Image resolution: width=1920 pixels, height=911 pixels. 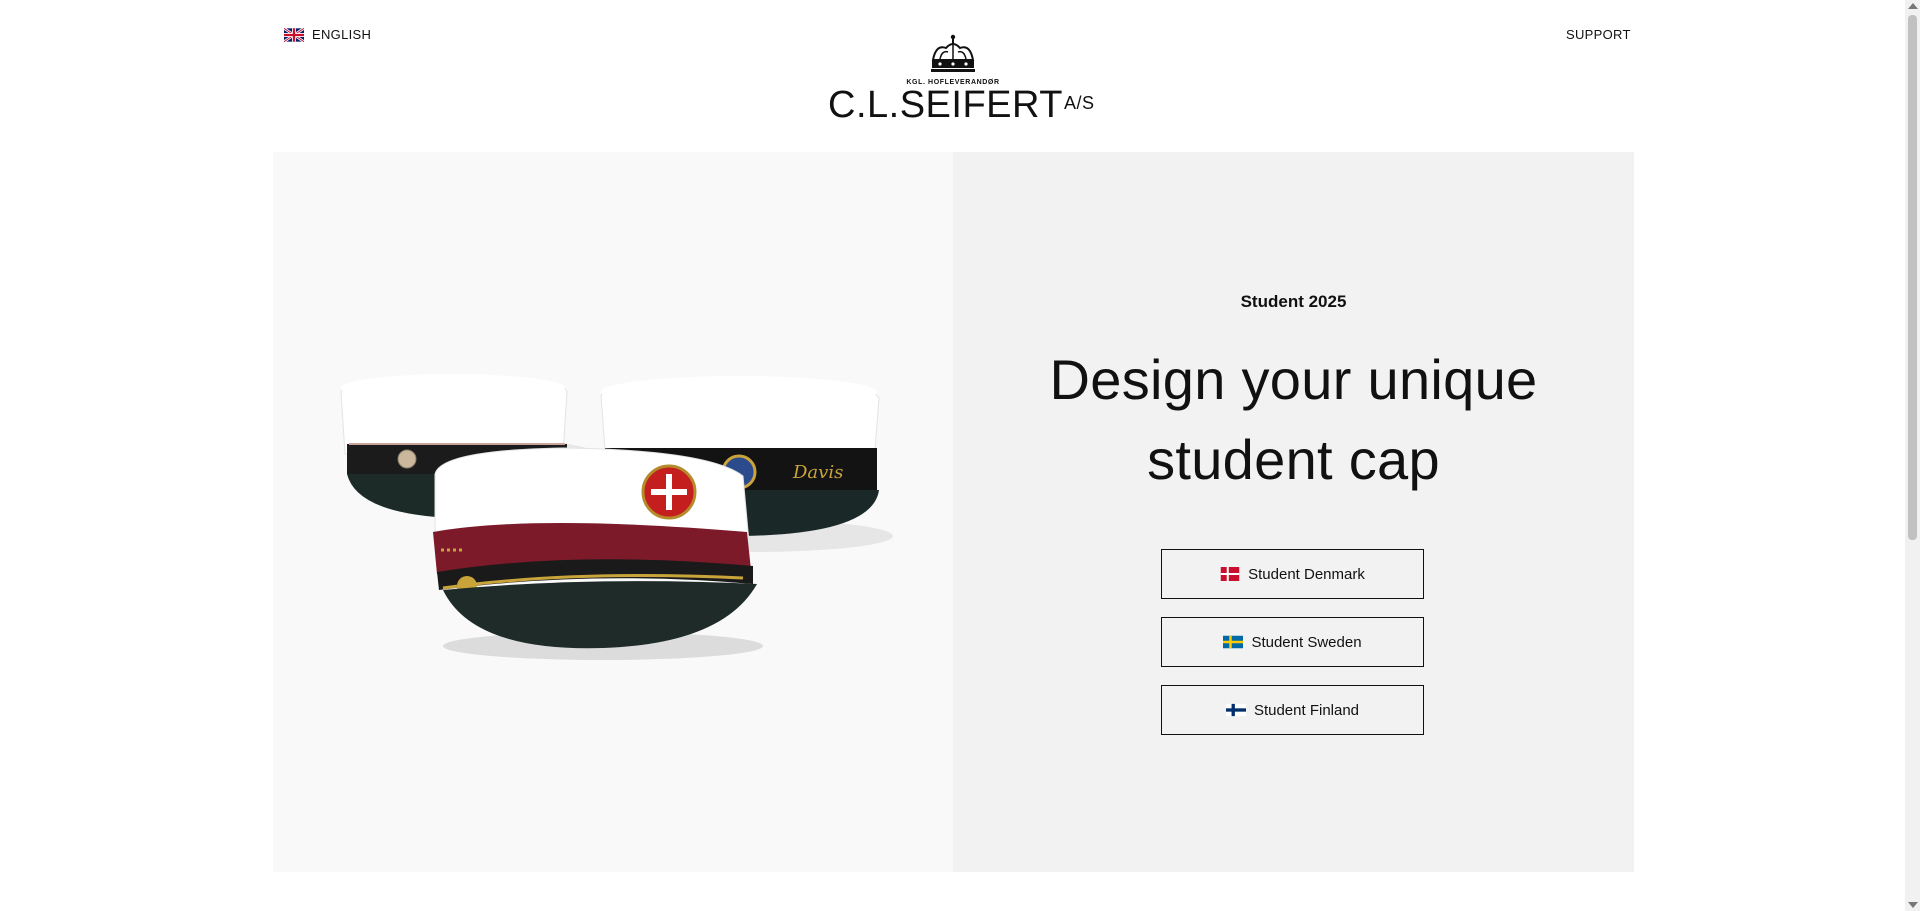 I want to click on student-sweden-button: Student Sweden, so click(x=1292, y=642).